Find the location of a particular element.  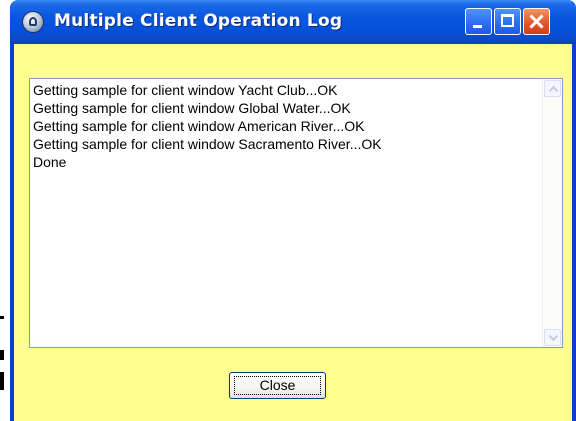

scroll-down-button is located at coordinates (552, 337).